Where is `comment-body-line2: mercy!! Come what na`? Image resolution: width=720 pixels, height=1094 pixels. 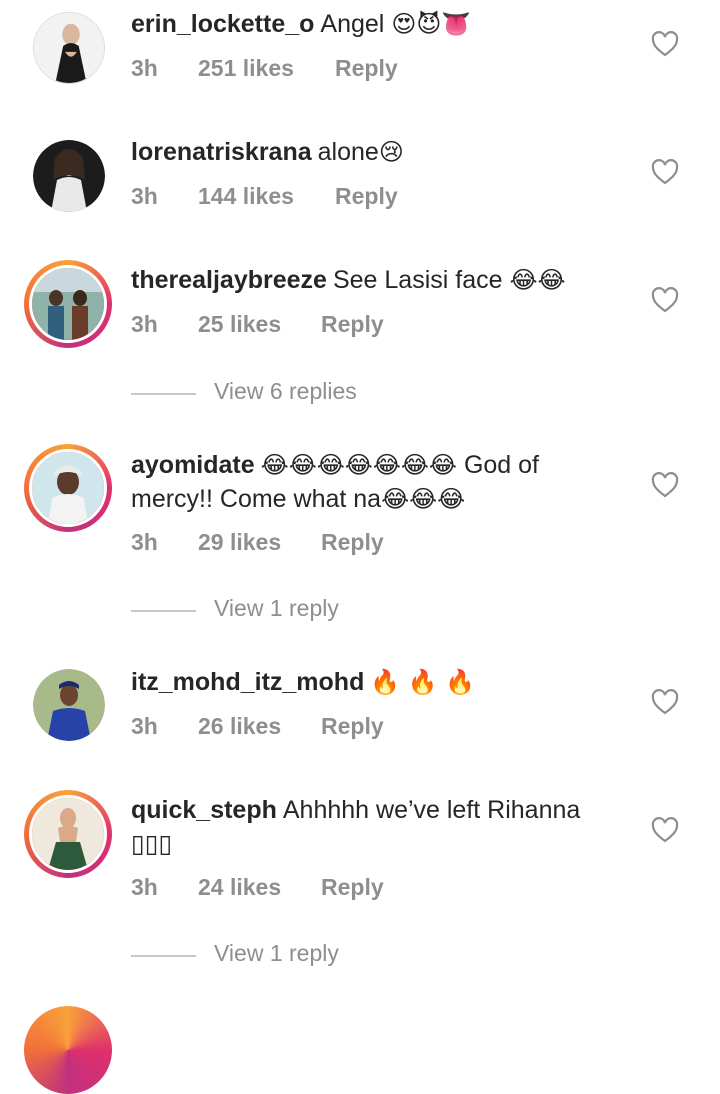 comment-body-line2: mercy!! Come what na is located at coordinates (256, 499).